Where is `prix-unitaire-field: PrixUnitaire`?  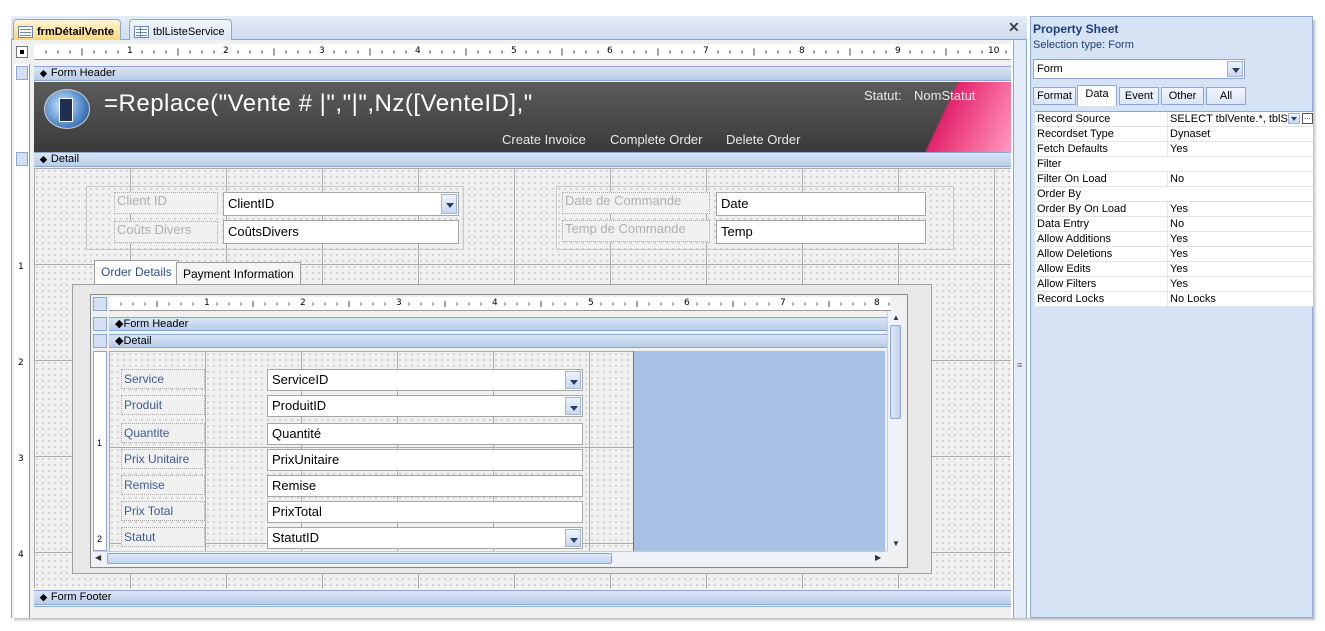
prix-unitaire-field: PrixUnitaire is located at coordinates (425, 460).